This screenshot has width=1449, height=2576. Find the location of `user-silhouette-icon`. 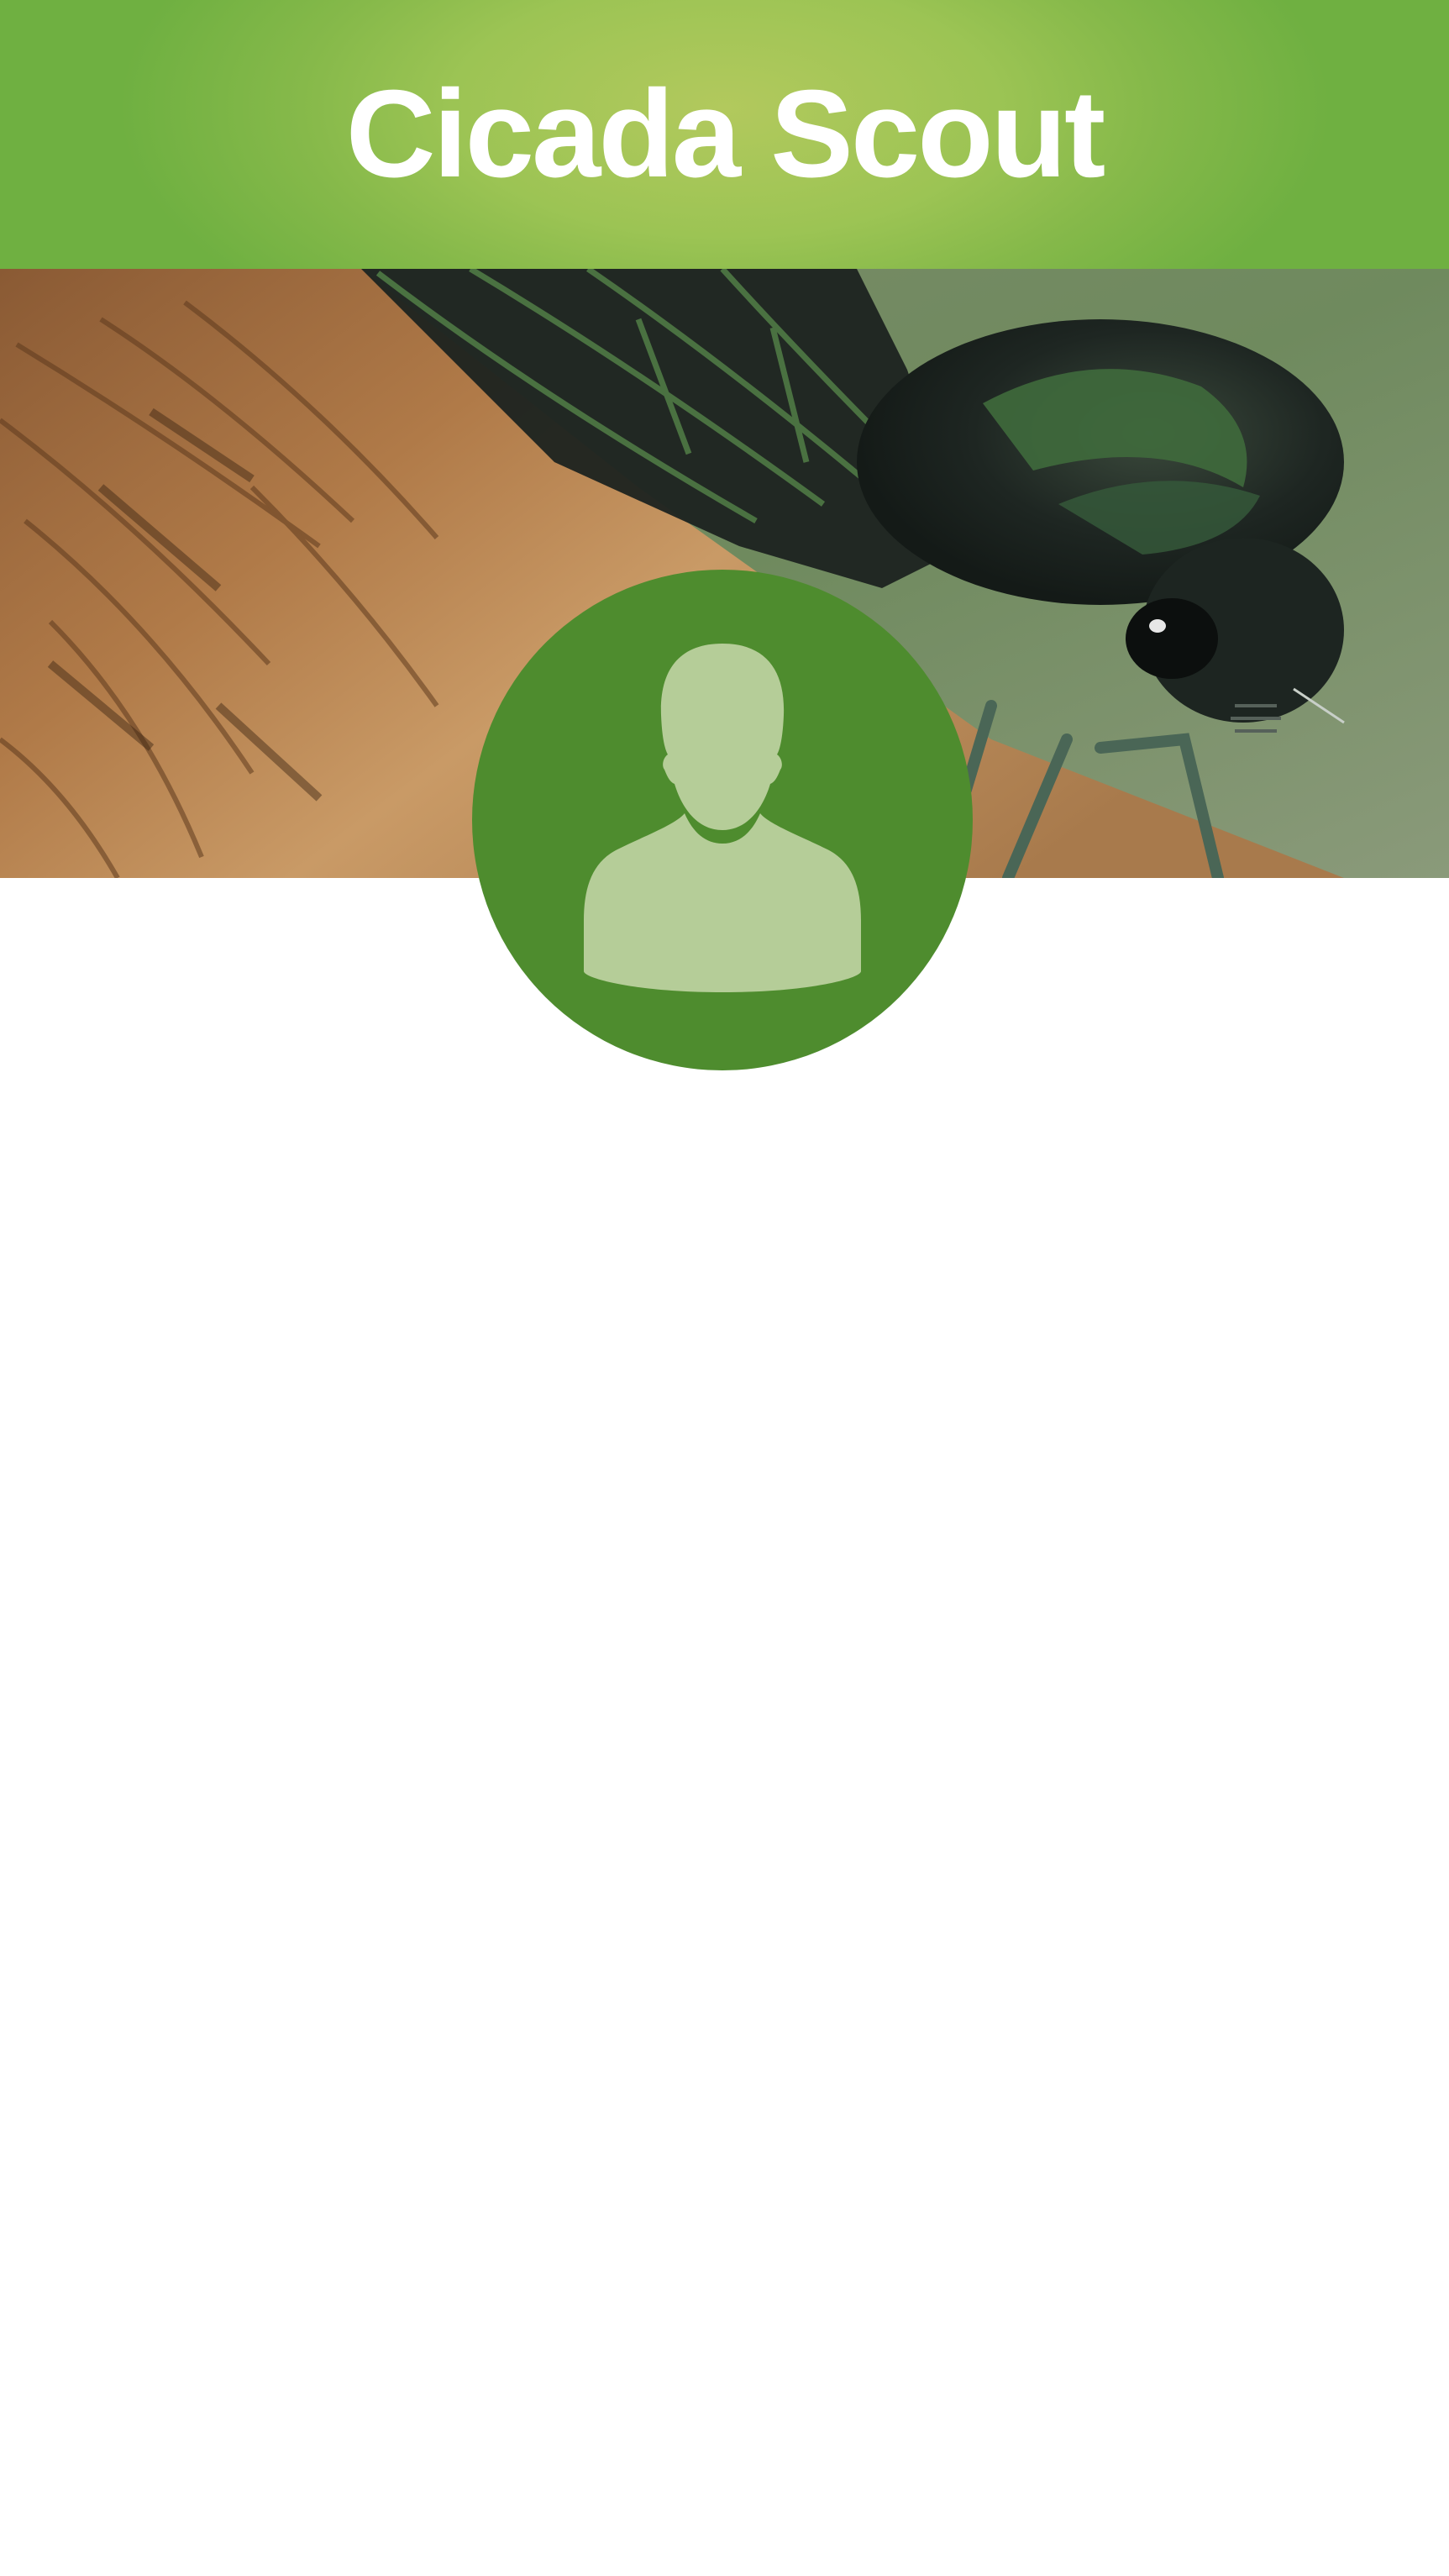

user-silhouette-icon is located at coordinates (722, 818).